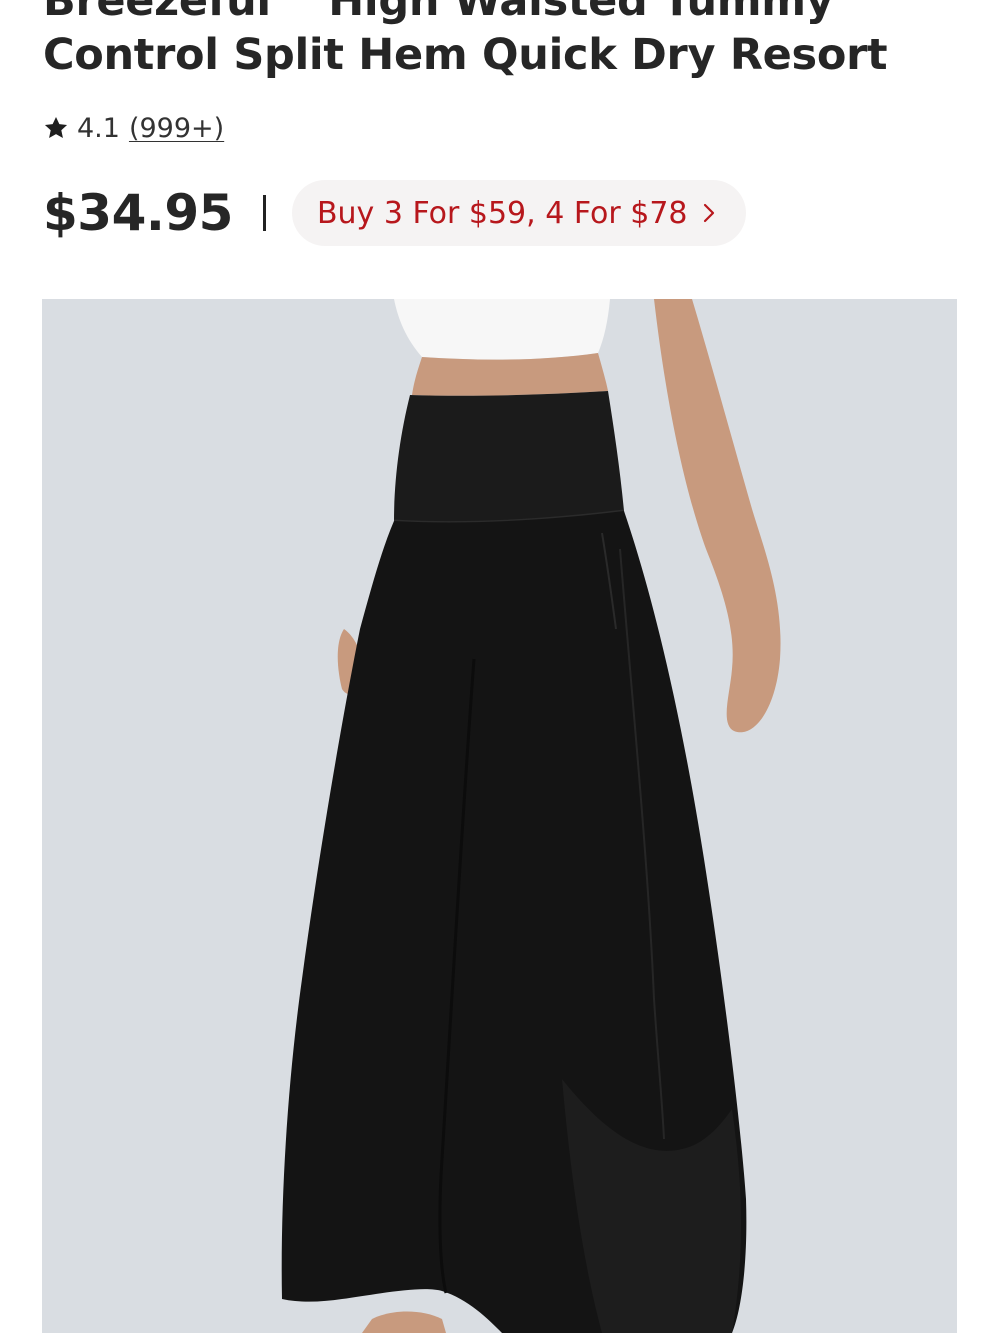  Describe the element at coordinates (438, 13) in the screenshot. I see `product-title-line-1: Breezeful™ High Waisted Tummy` at that location.